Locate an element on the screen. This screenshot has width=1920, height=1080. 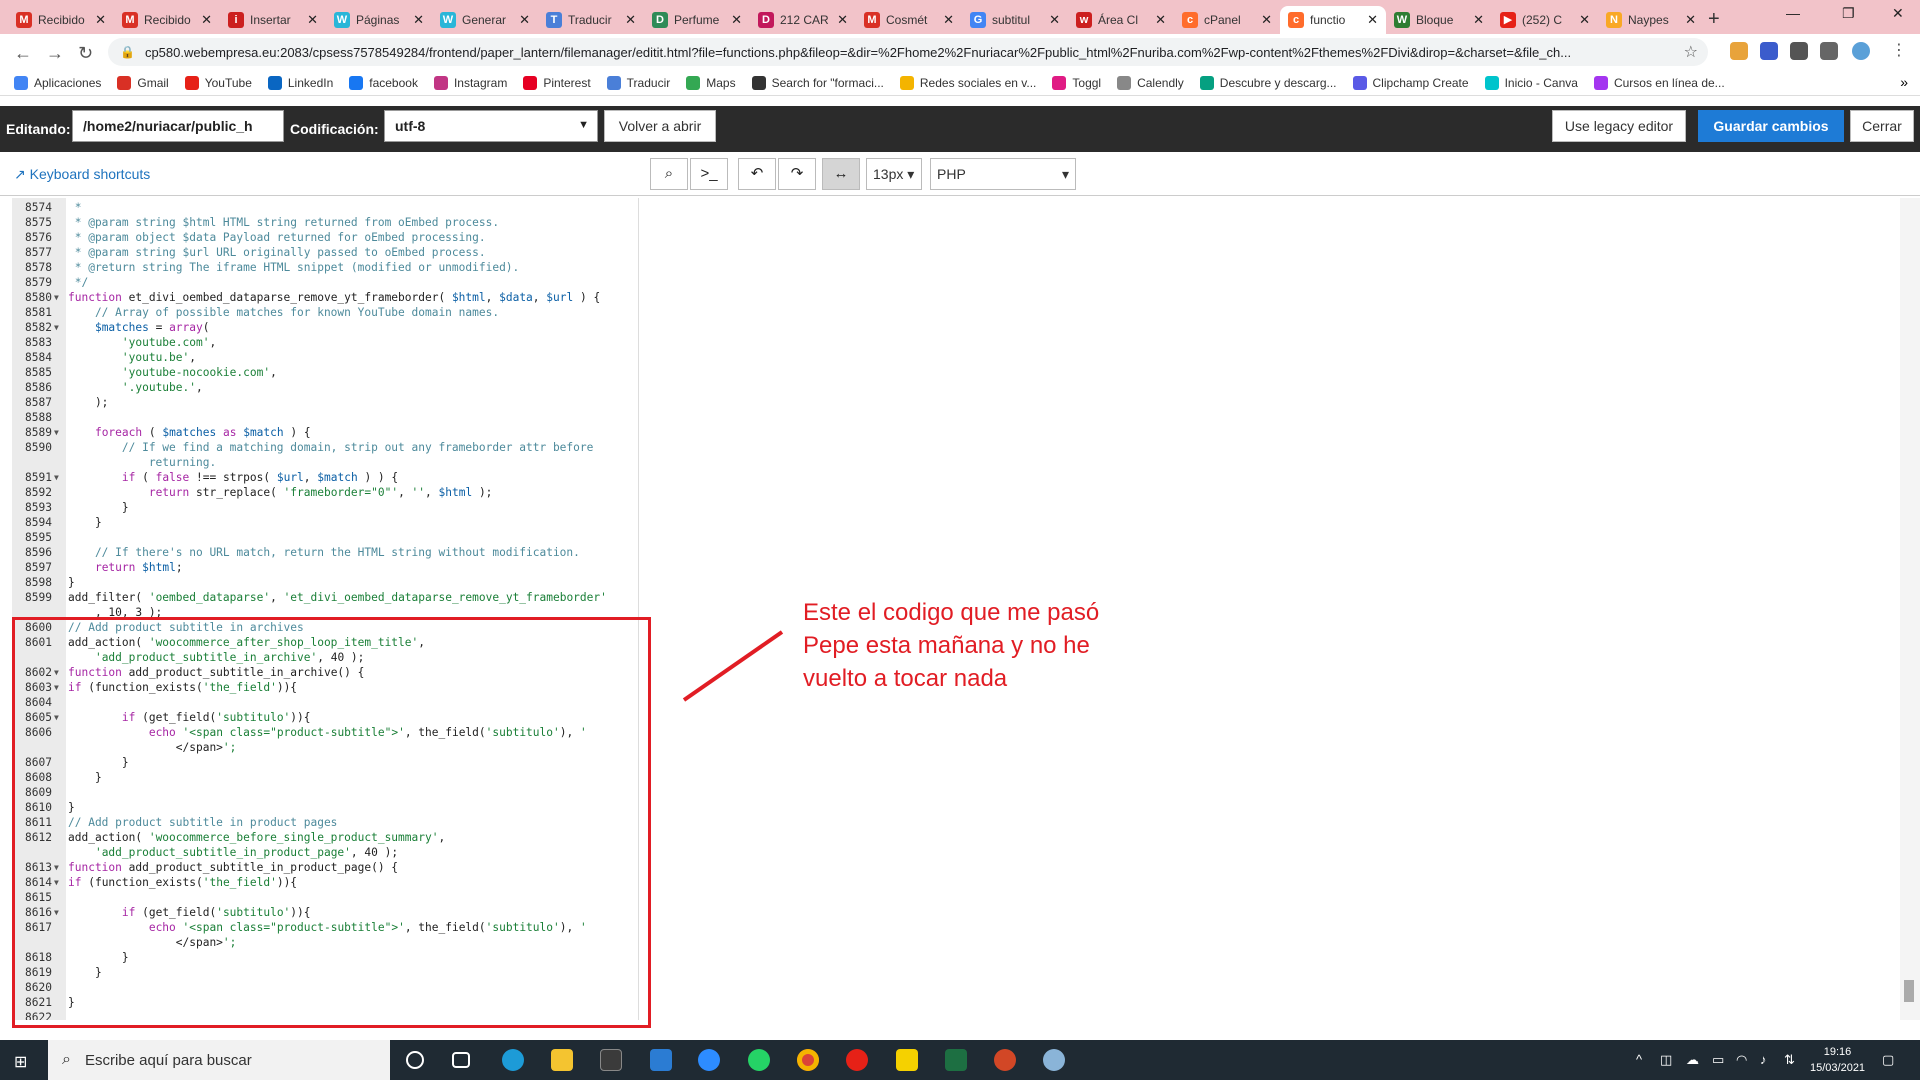
search-icon: ⌕ is located at coordinates (669, 174).